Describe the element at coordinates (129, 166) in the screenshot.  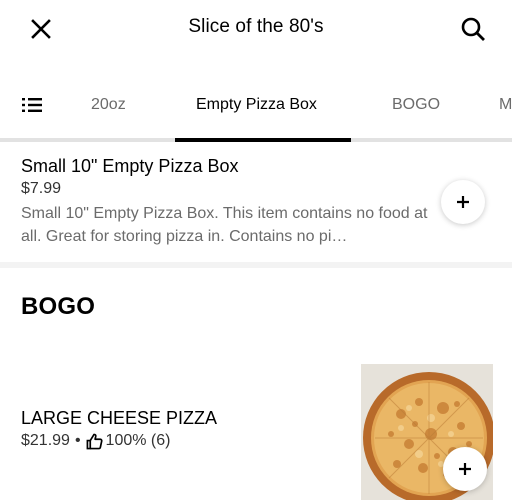
I see `item-title: Small 10" Empty Pizza Box` at that location.